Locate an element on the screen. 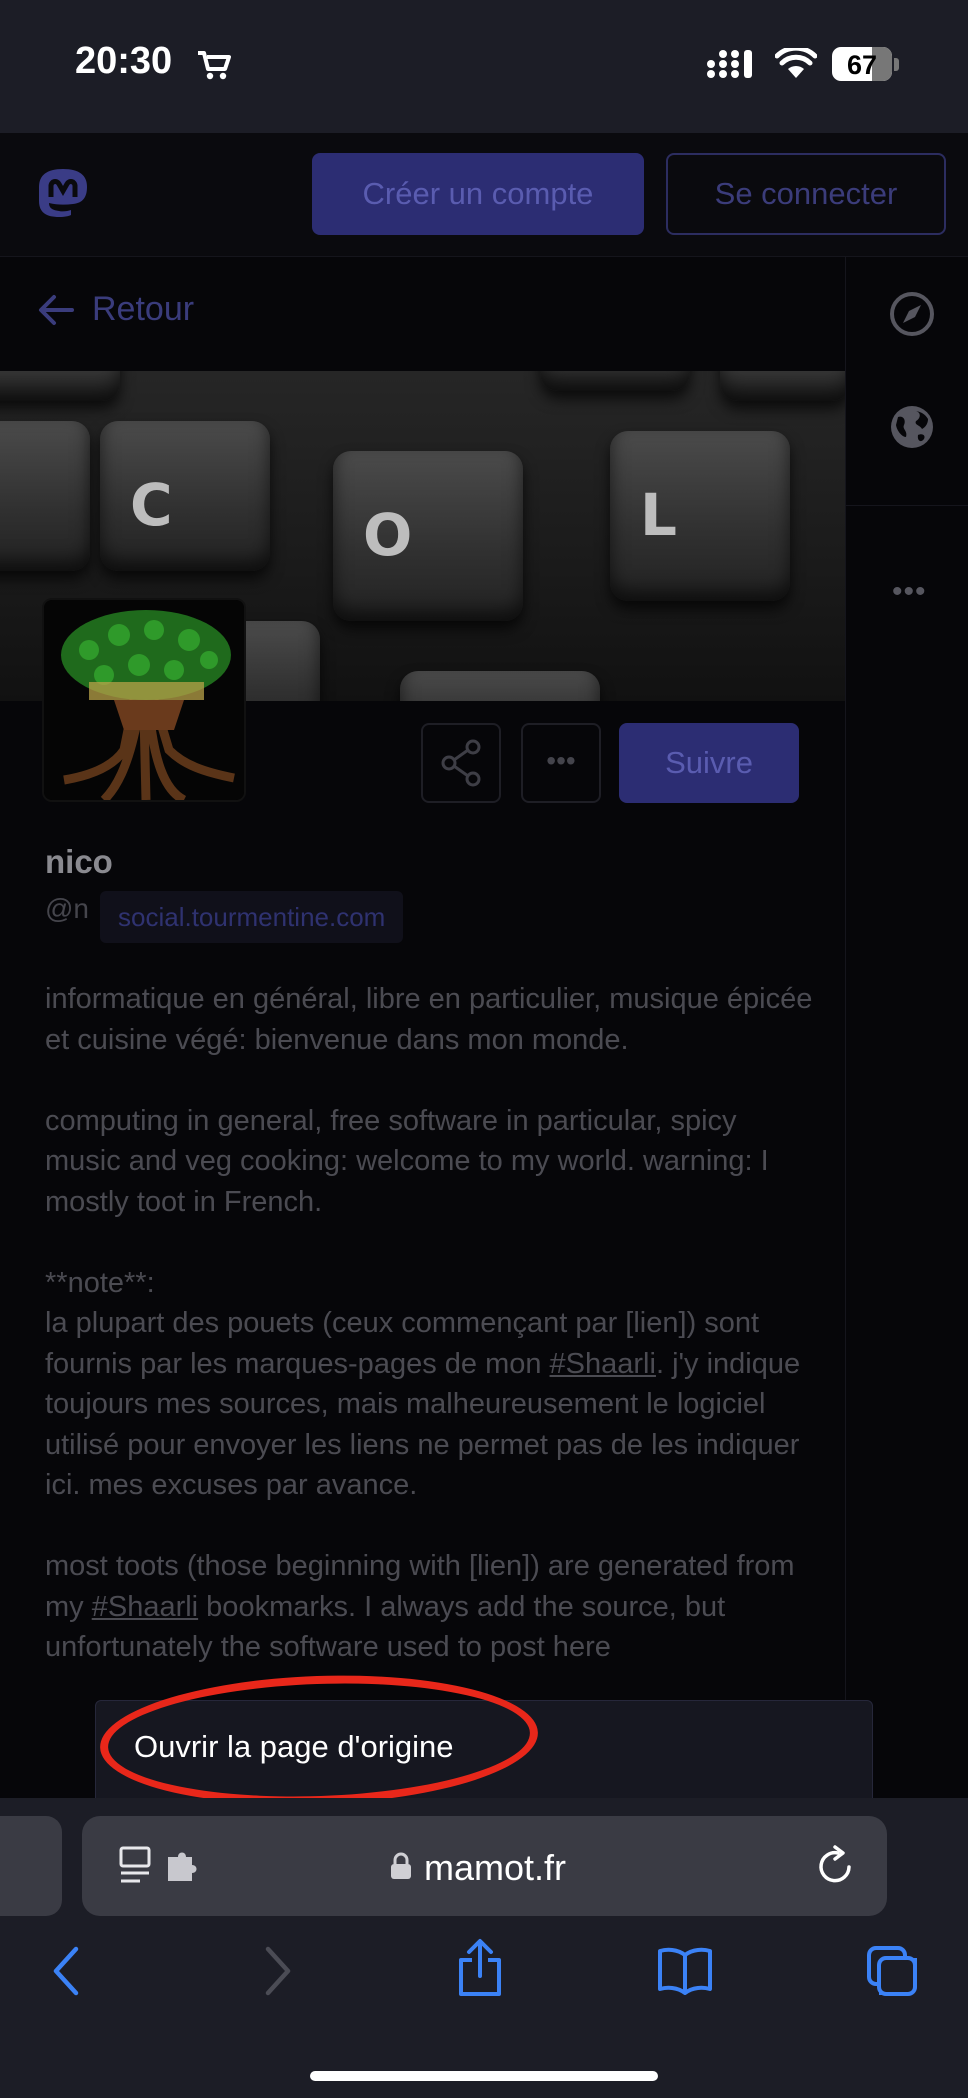 This screenshot has width=968, height=2098. battery-tip is located at coordinates (896, 64).